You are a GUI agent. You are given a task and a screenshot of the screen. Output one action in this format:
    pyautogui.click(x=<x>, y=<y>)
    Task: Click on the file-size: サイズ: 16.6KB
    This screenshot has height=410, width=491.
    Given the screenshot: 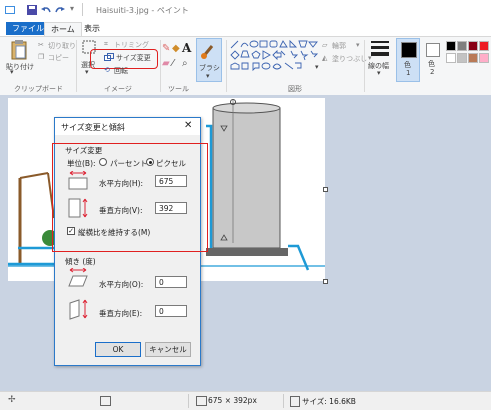 What is the action you would take?
    pyautogui.click(x=329, y=401)
    